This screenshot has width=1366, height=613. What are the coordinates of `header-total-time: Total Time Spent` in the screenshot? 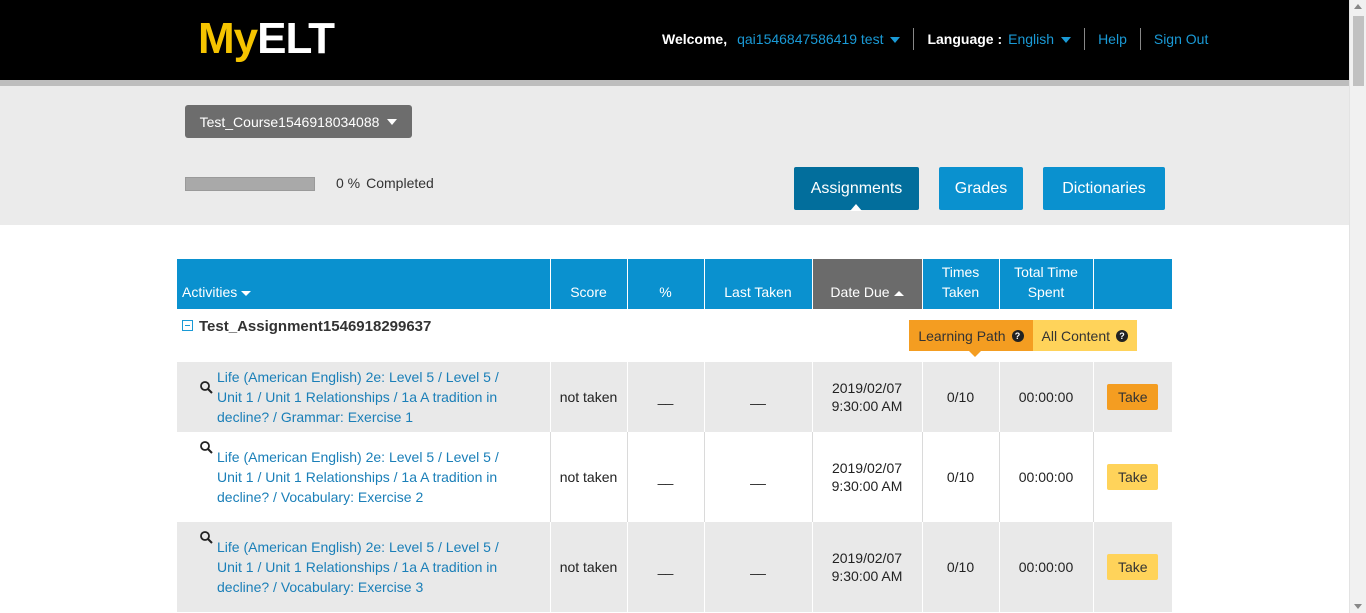 It's located at (1046, 284).